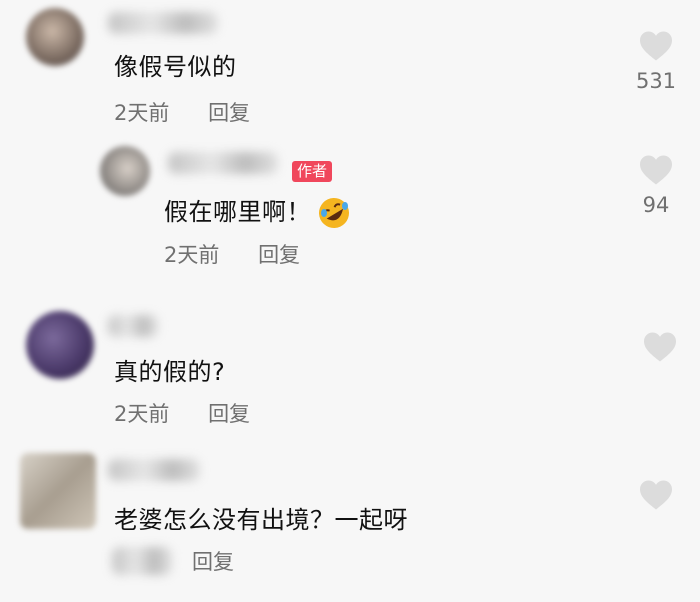 The height and width of the screenshot is (602, 700). Describe the element at coordinates (142, 561) in the screenshot. I see `comment-date` at that location.